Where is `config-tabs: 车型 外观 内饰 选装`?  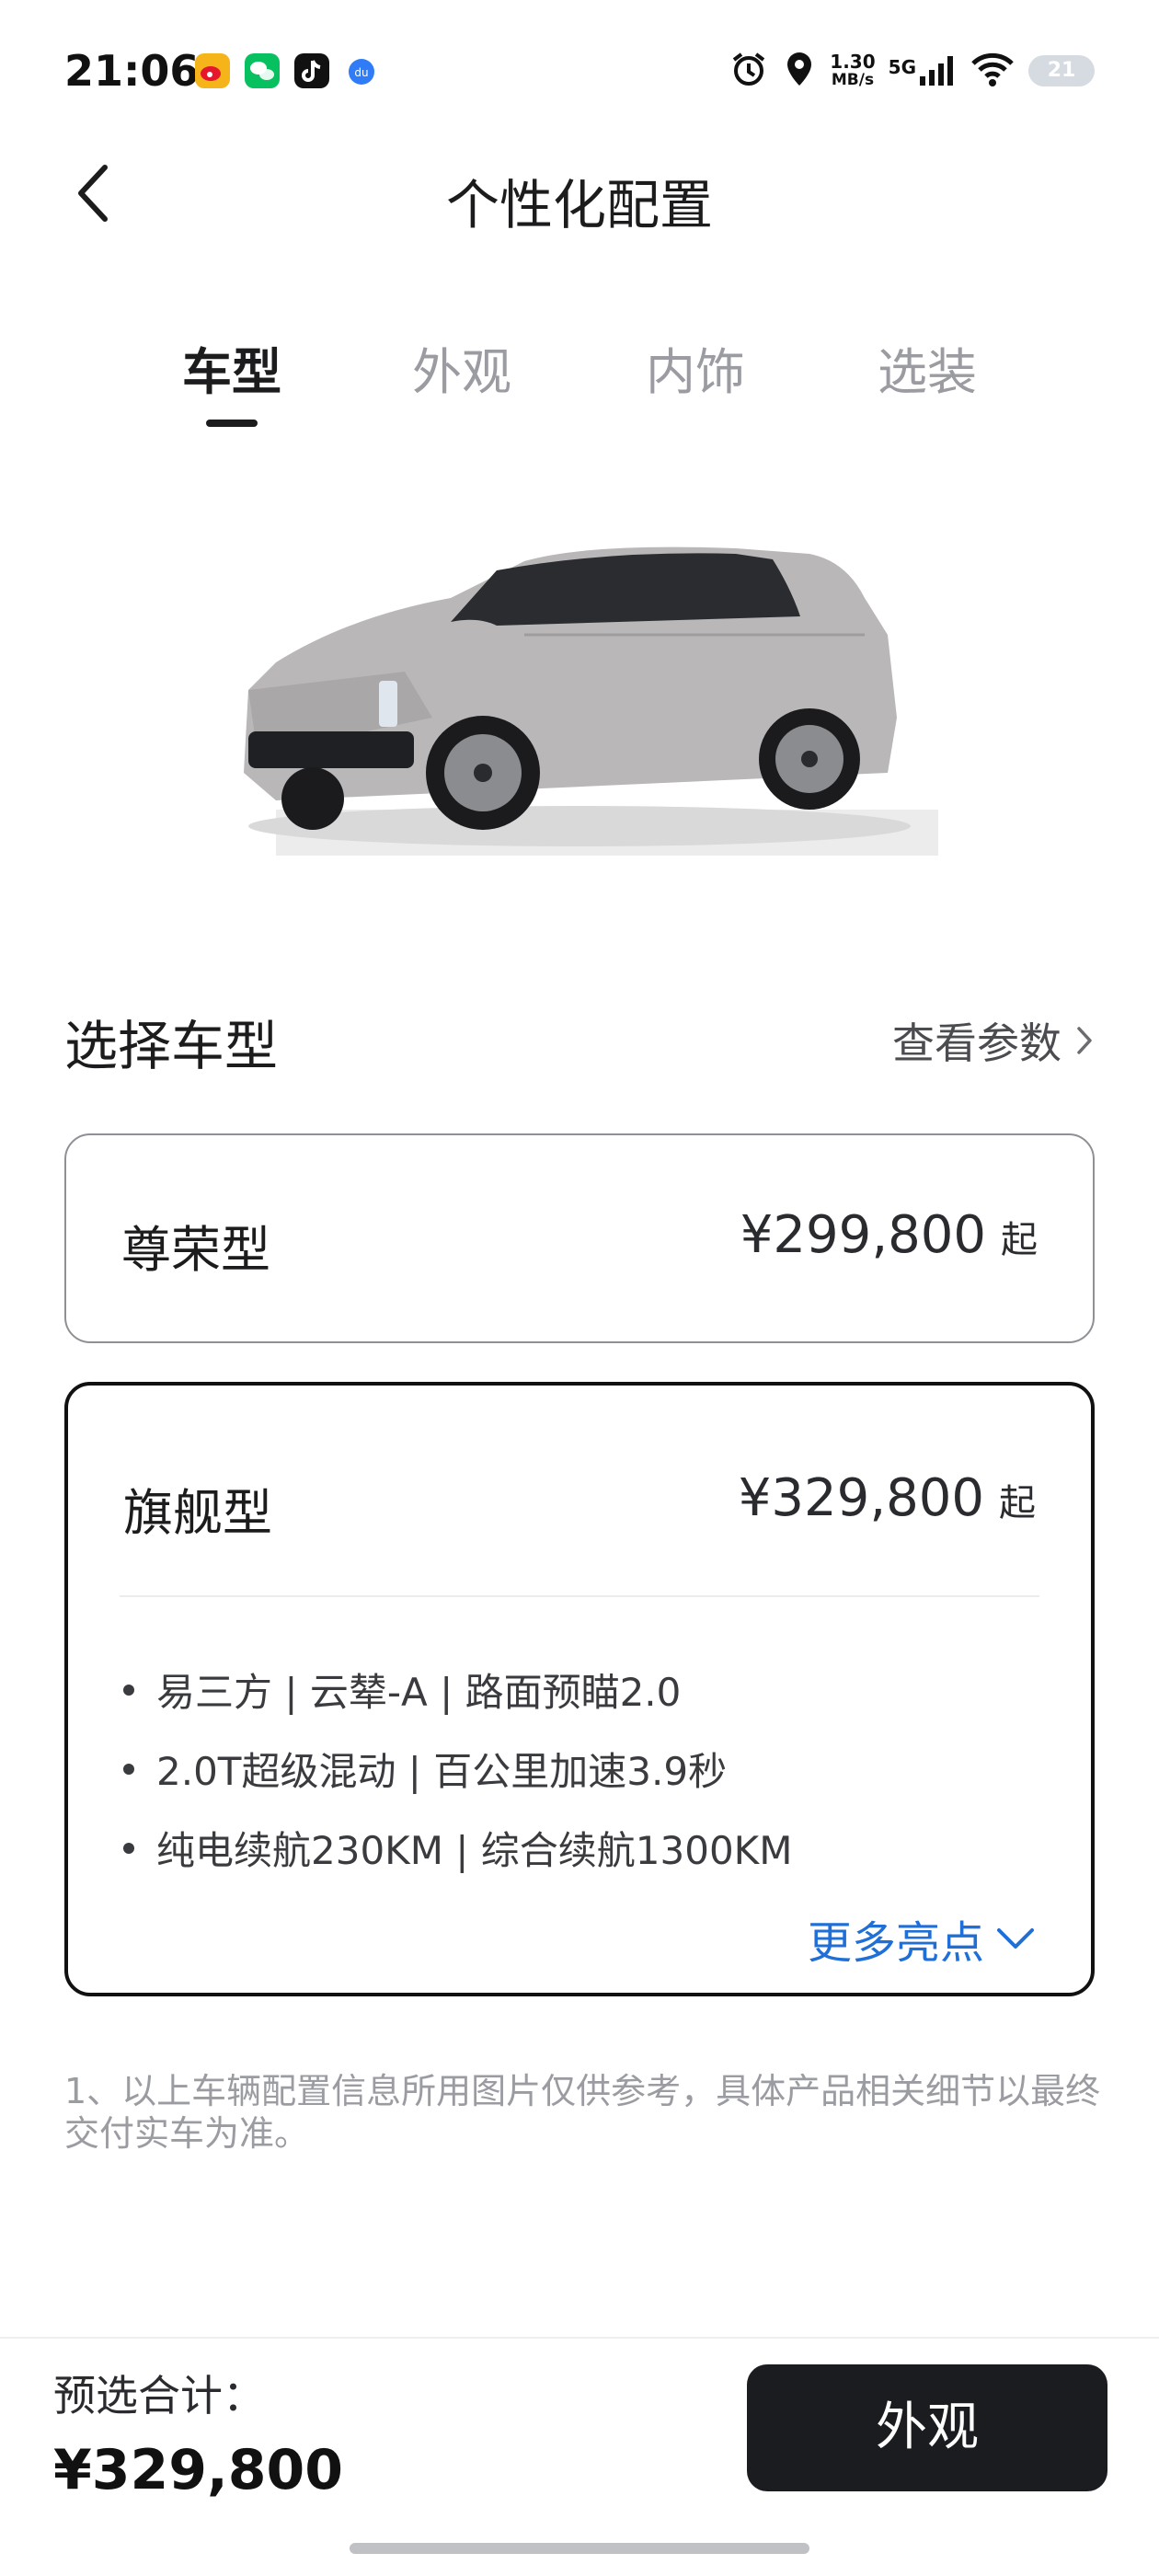 config-tabs: 车型 外观 内饰 选装 is located at coordinates (579, 381).